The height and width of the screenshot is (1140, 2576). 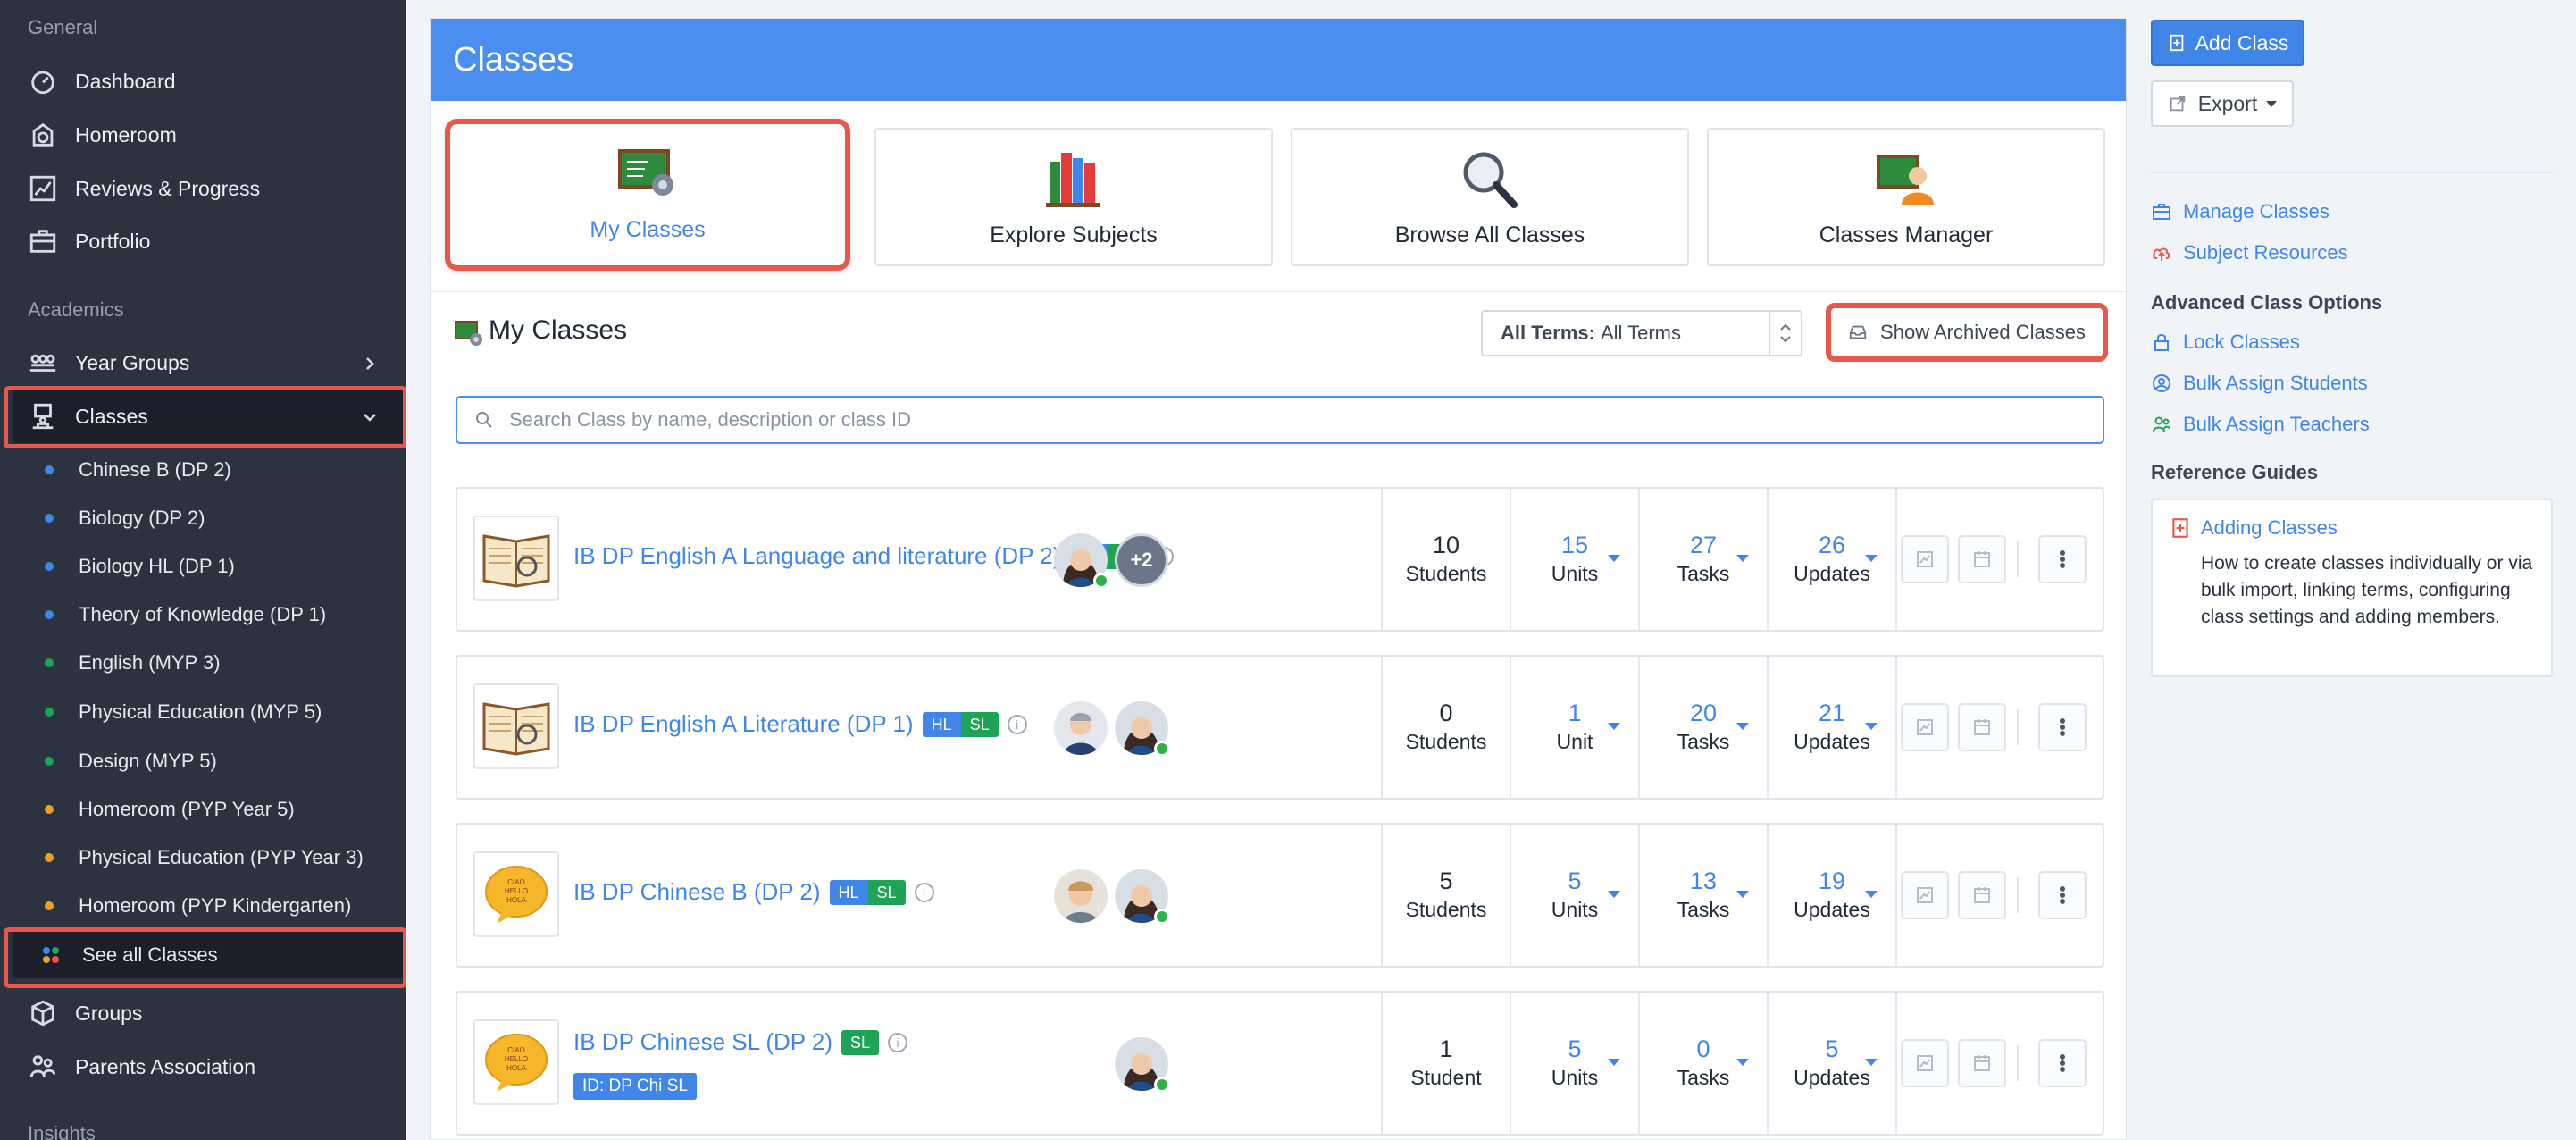 What do you see at coordinates (2222, 103) in the screenshot?
I see `export-button: Export` at bounding box center [2222, 103].